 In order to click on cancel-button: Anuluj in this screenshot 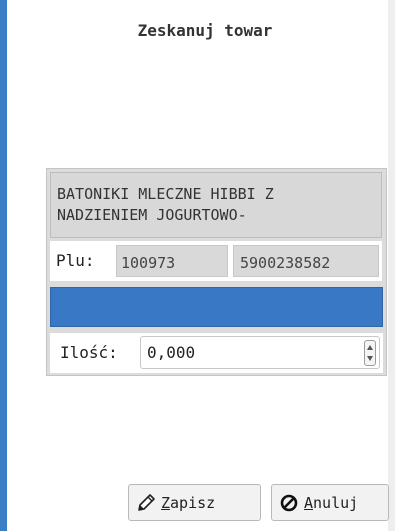, I will do `click(330, 502)`.